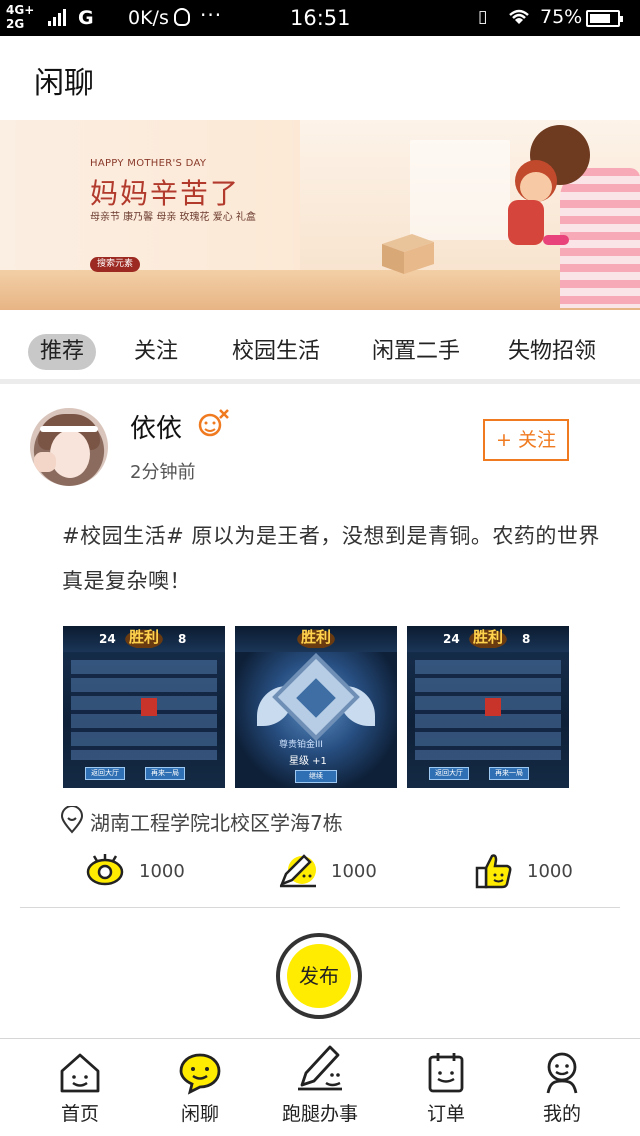  I want to click on post-divider, so click(320, 907).